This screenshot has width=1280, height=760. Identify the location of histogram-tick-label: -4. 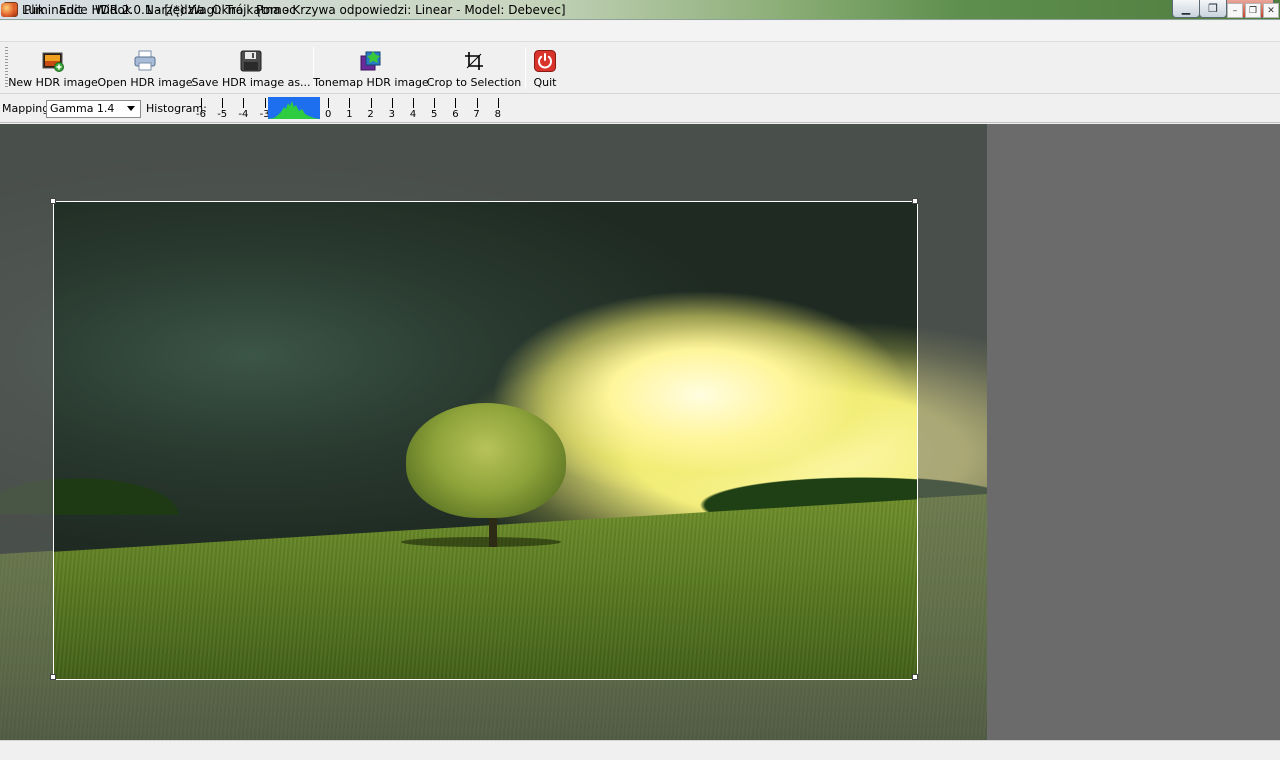
(243, 114).